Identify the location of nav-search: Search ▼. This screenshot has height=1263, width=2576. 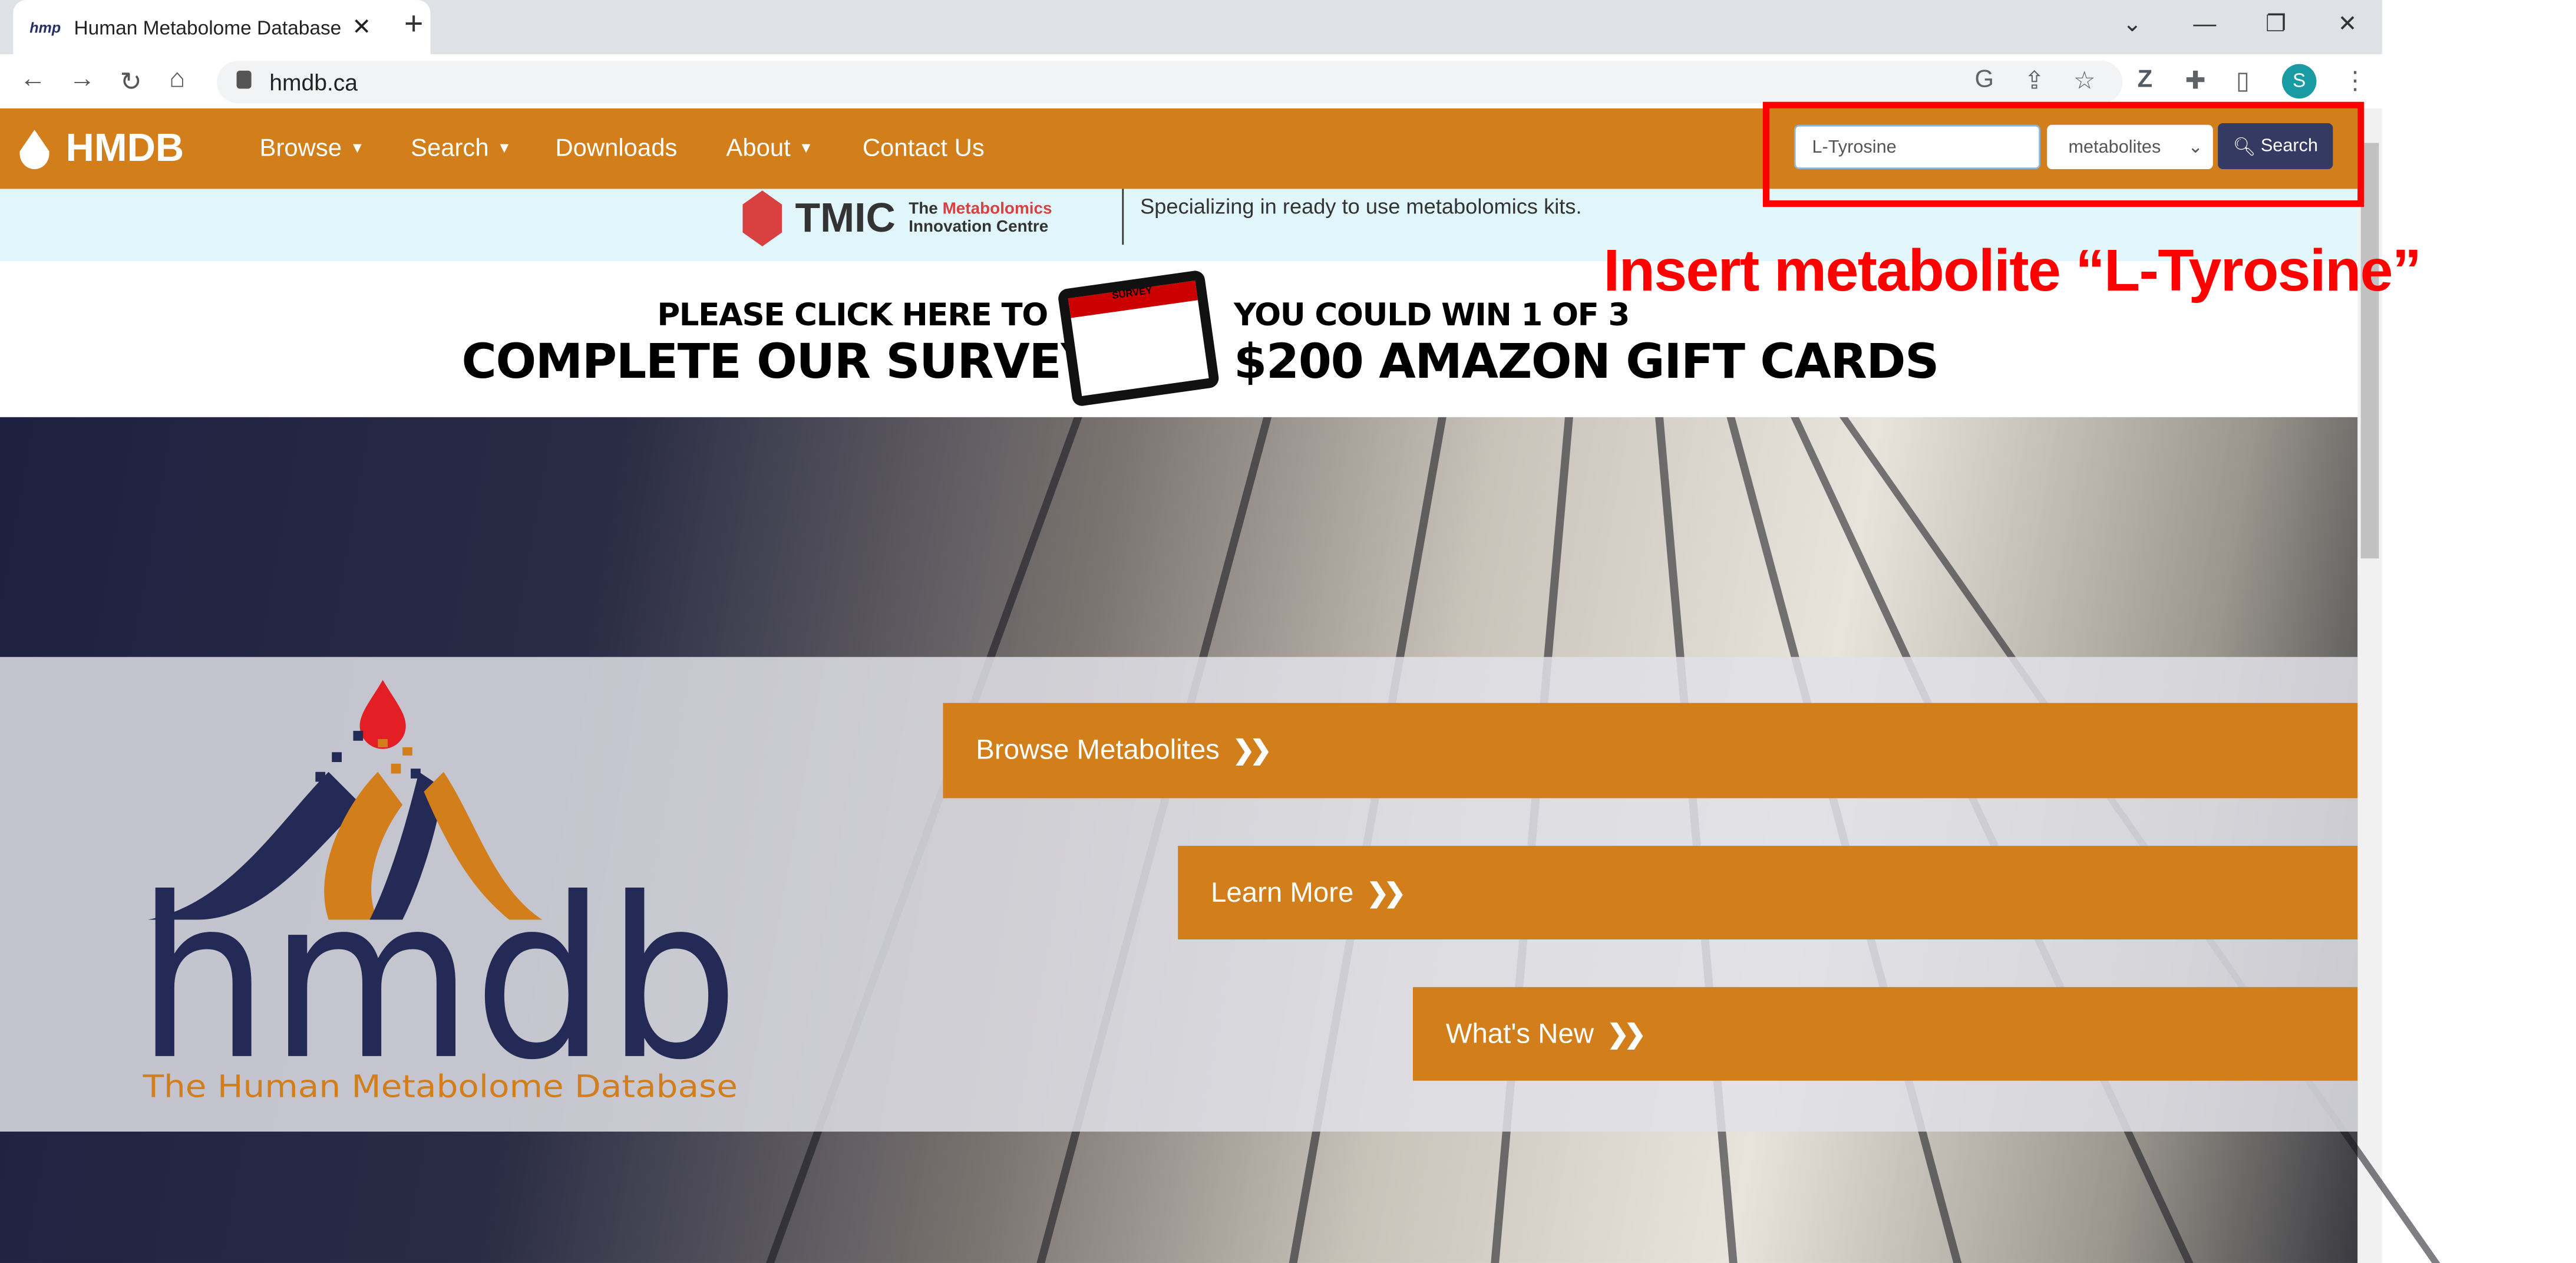
(461, 149).